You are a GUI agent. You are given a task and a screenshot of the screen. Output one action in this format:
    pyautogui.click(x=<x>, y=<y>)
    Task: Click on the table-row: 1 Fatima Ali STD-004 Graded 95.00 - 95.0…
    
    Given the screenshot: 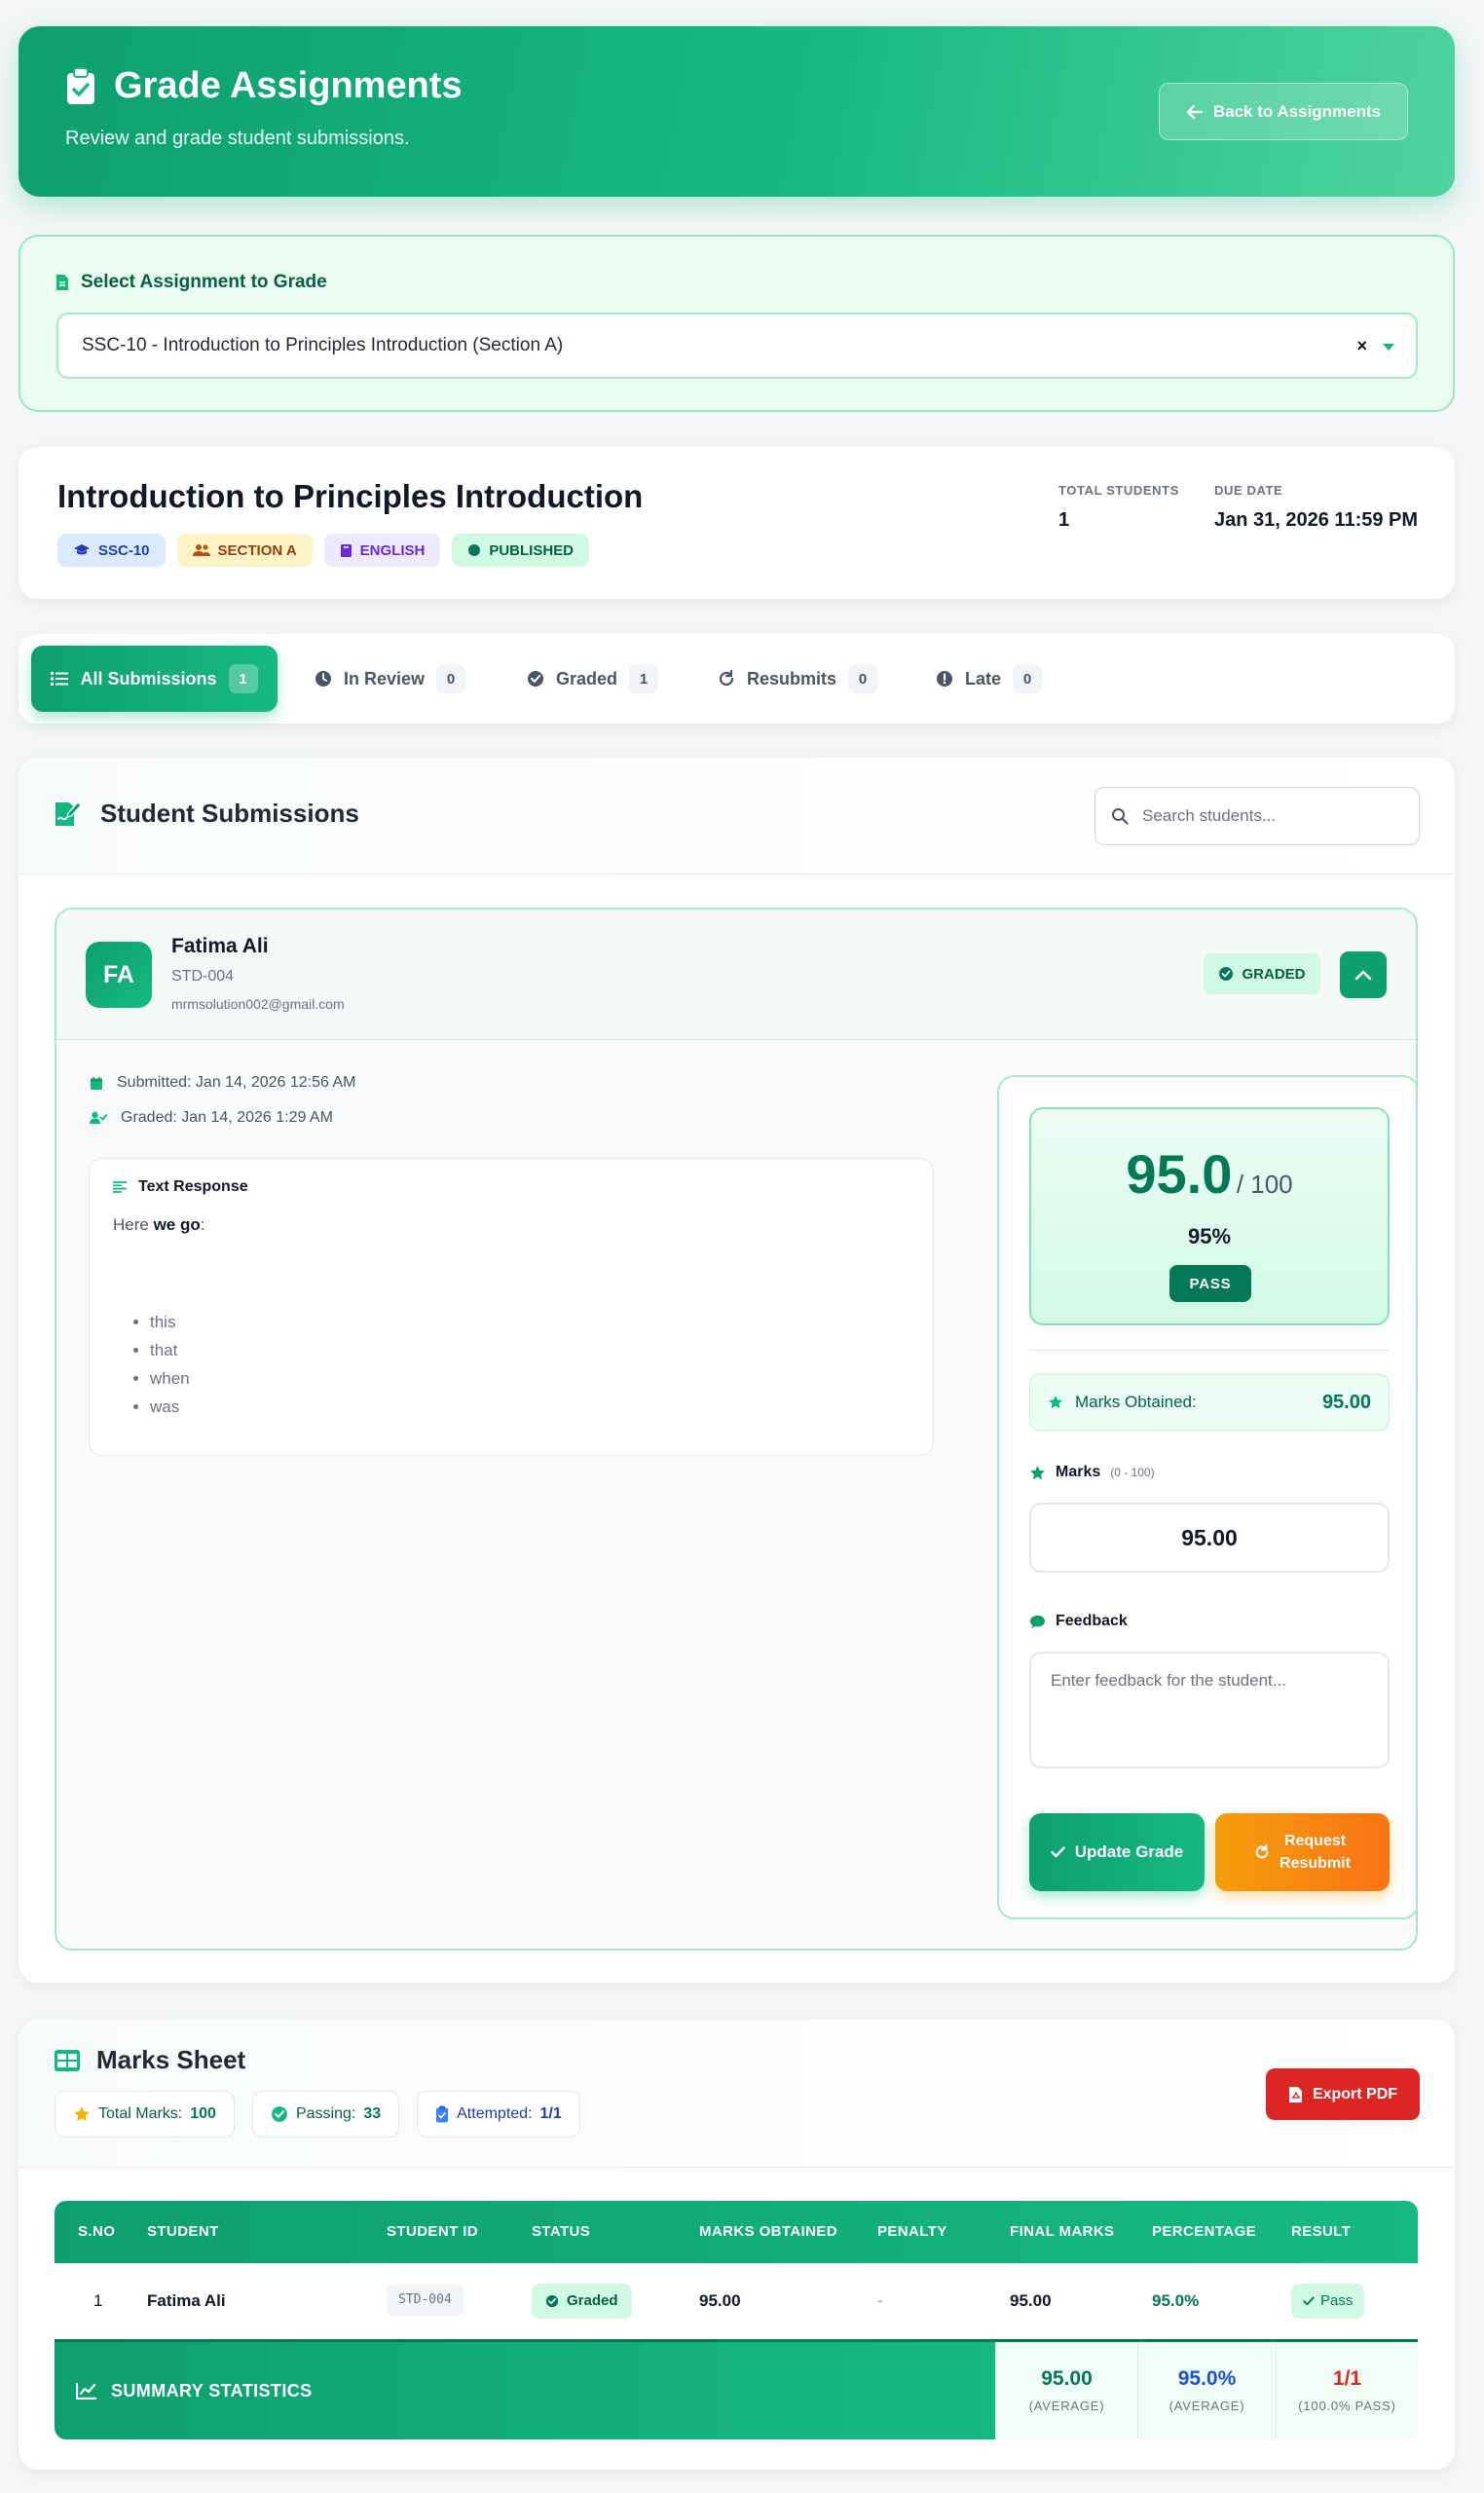 What is the action you would take?
    pyautogui.click(x=736, y=2301)
    